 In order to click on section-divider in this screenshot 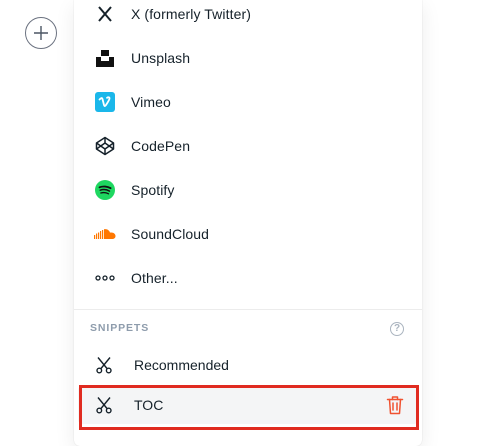, I will do `click(248, 309)`.